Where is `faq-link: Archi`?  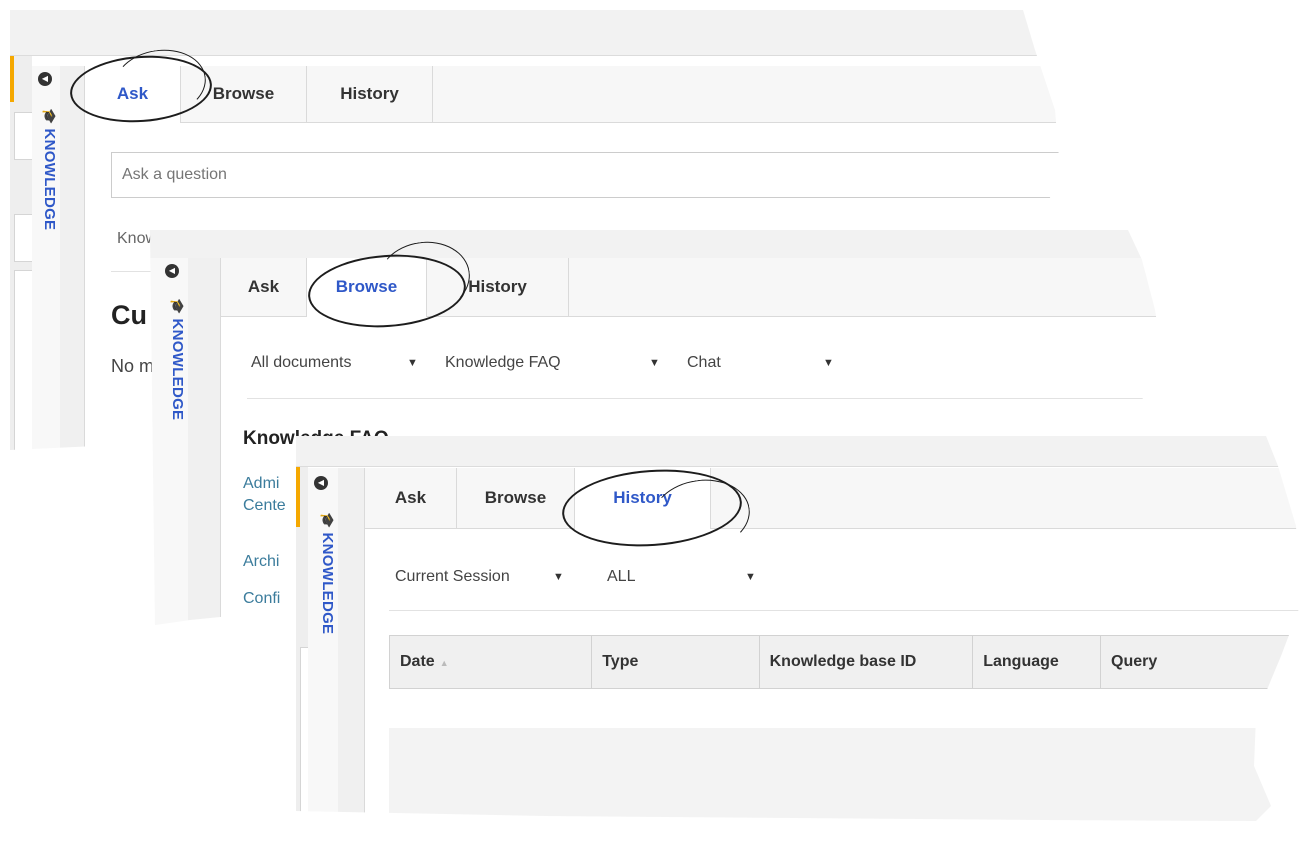
faq-link: Archi is located at coordinates (261, 562).